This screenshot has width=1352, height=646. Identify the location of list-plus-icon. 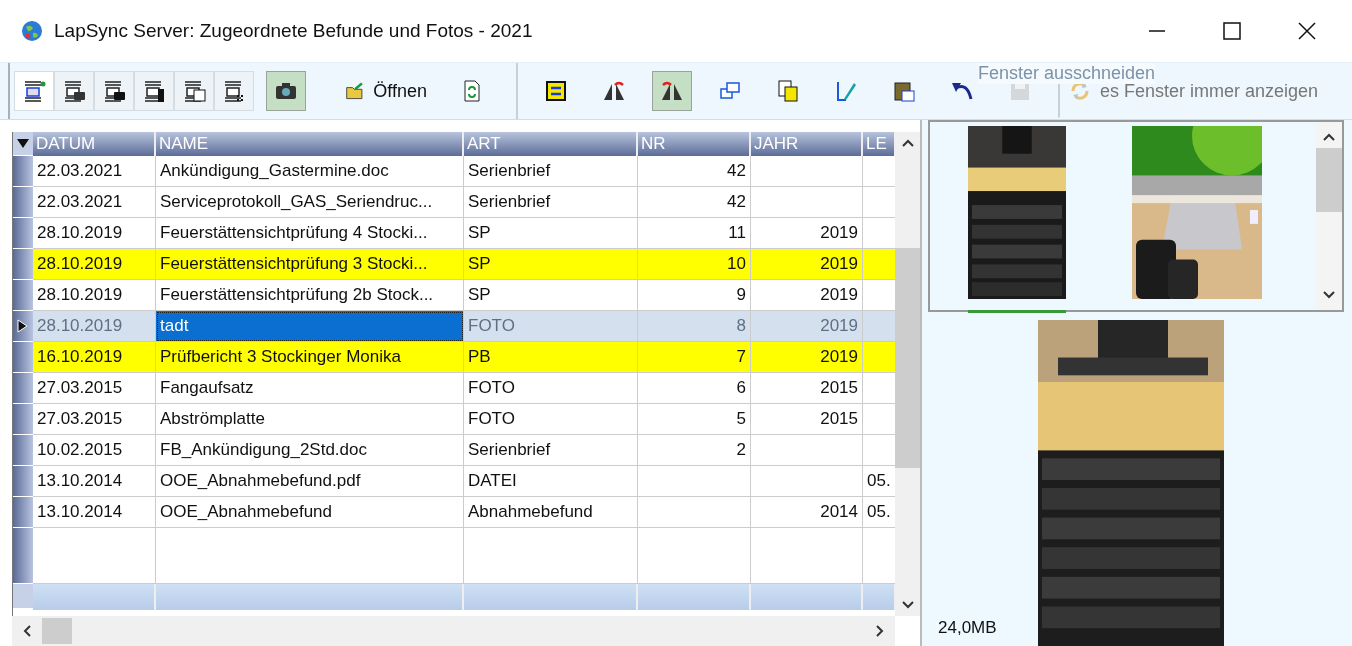
(34, 91).